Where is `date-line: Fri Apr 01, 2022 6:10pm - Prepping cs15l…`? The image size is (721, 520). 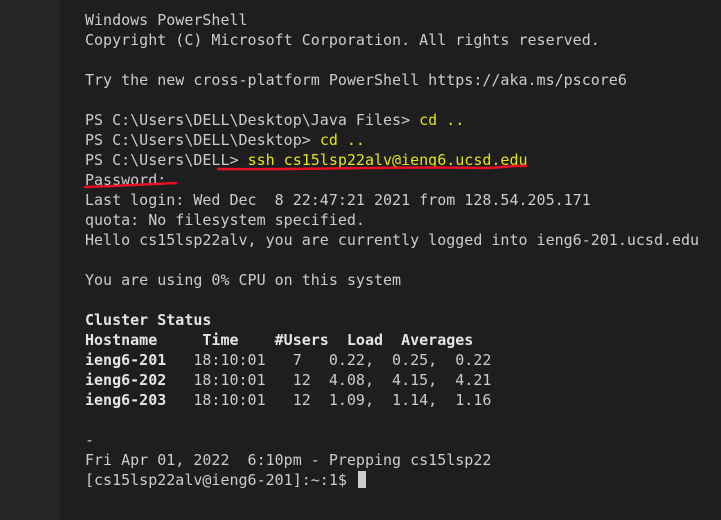
date-line: Fri Apr 01, 2022 6:10pm - Prepping cs15l… is located at coordinates (288, 460).